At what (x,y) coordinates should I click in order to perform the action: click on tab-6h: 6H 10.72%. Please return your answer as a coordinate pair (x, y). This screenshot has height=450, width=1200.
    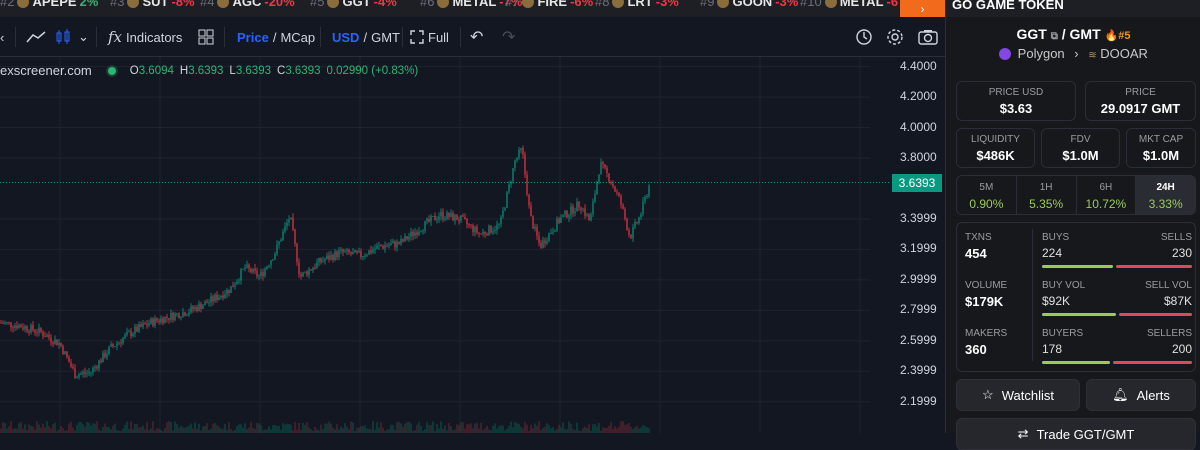
    Looking at the image, I should click on (1107, 195).